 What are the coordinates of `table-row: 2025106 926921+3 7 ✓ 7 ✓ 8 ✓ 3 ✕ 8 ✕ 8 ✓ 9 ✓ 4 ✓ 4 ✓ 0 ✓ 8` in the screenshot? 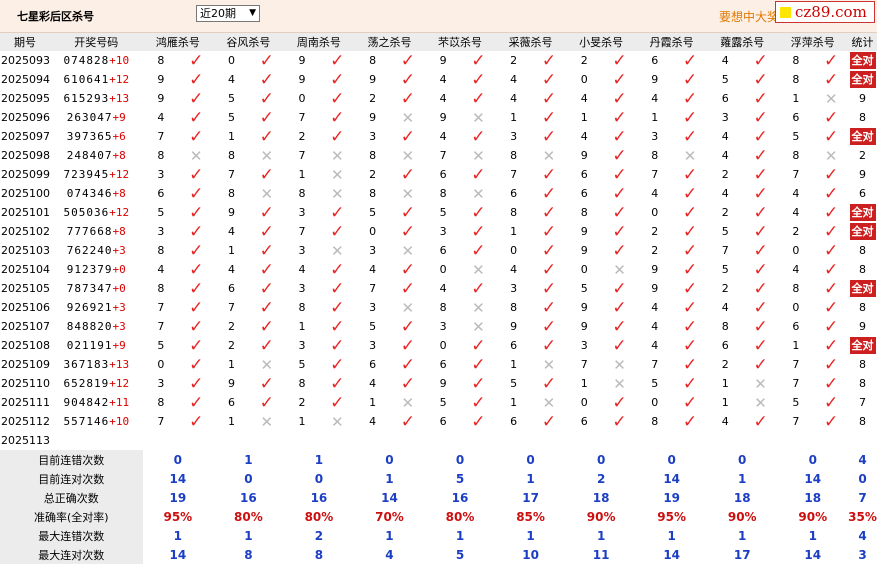 It's located at (438, 307).